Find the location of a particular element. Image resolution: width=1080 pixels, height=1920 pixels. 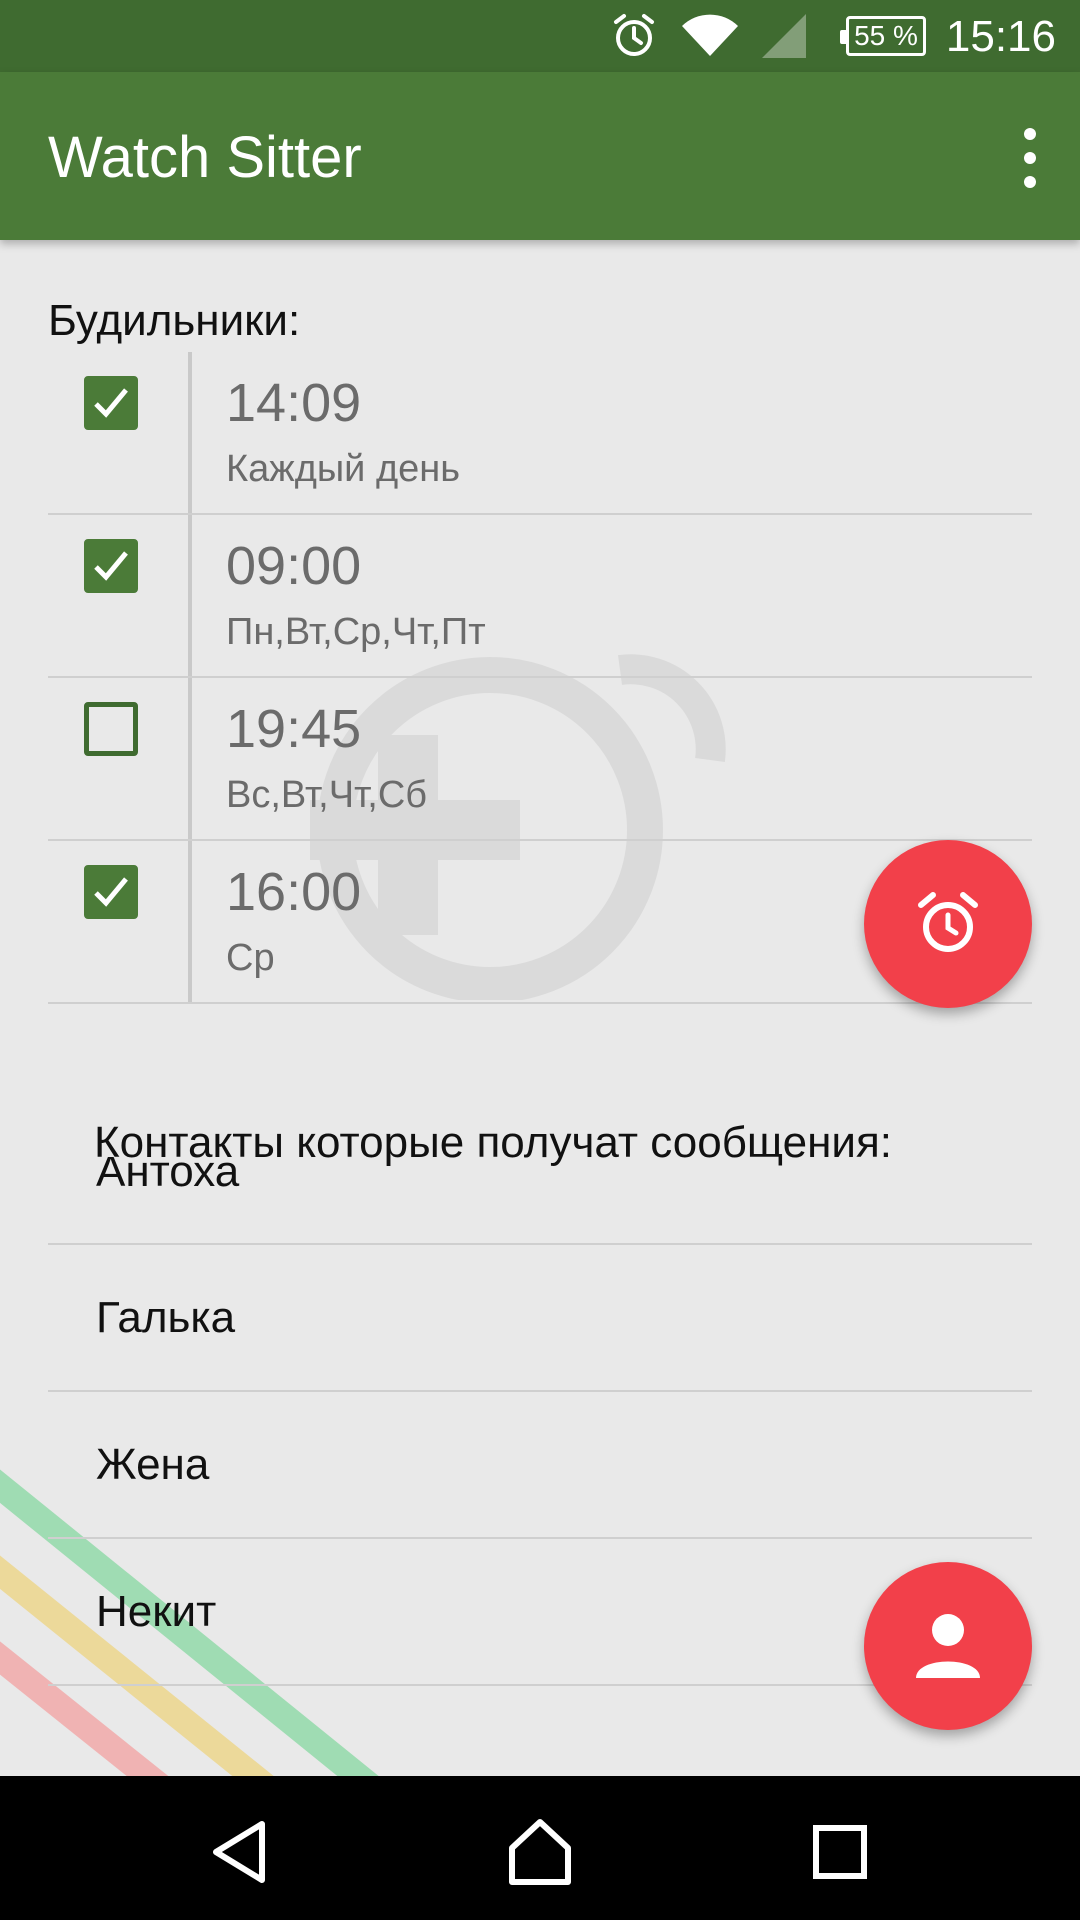

alarm-time: 16:00 is located at coordinates (294, 892).